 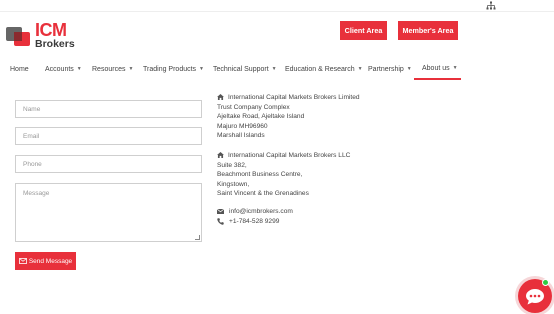 What do you see at coordinates (108, 136) in the screenshot?
I see `email-input` at bounding box center [108, 136].